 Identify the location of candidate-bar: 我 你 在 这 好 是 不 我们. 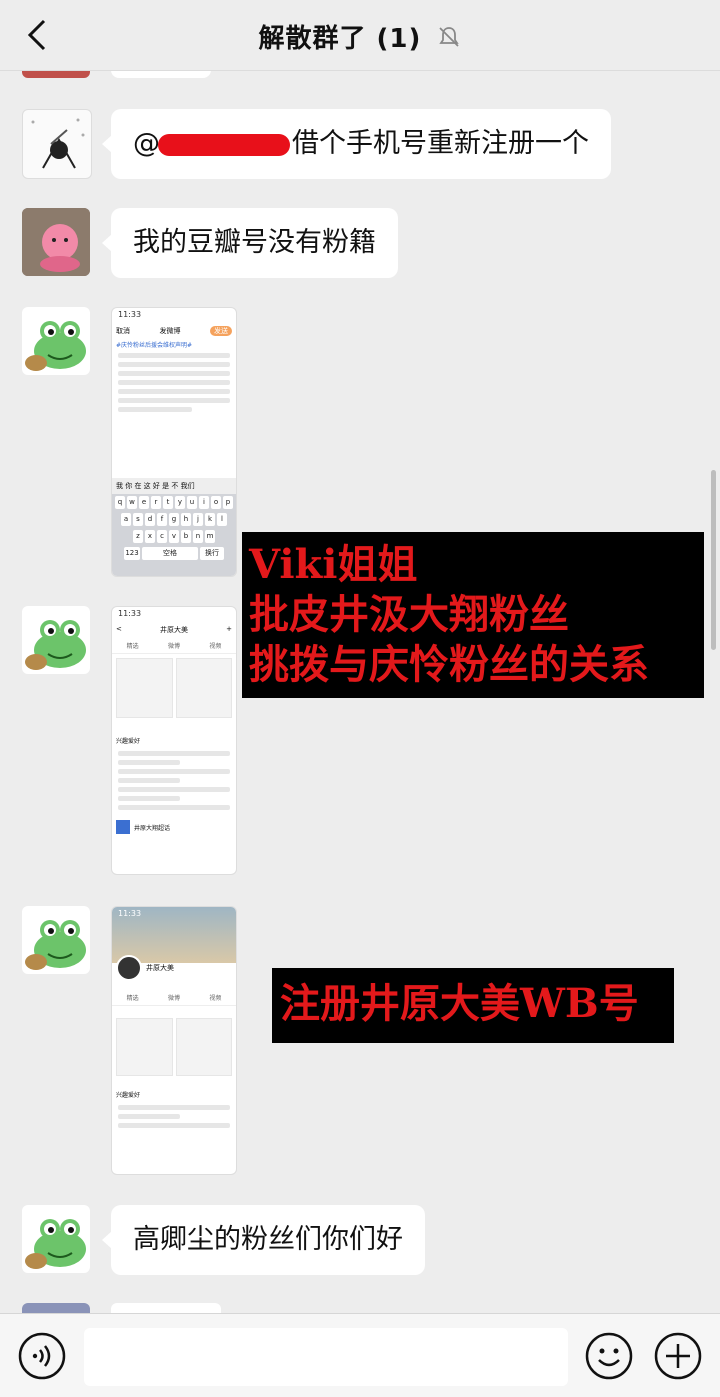
(174, 486).